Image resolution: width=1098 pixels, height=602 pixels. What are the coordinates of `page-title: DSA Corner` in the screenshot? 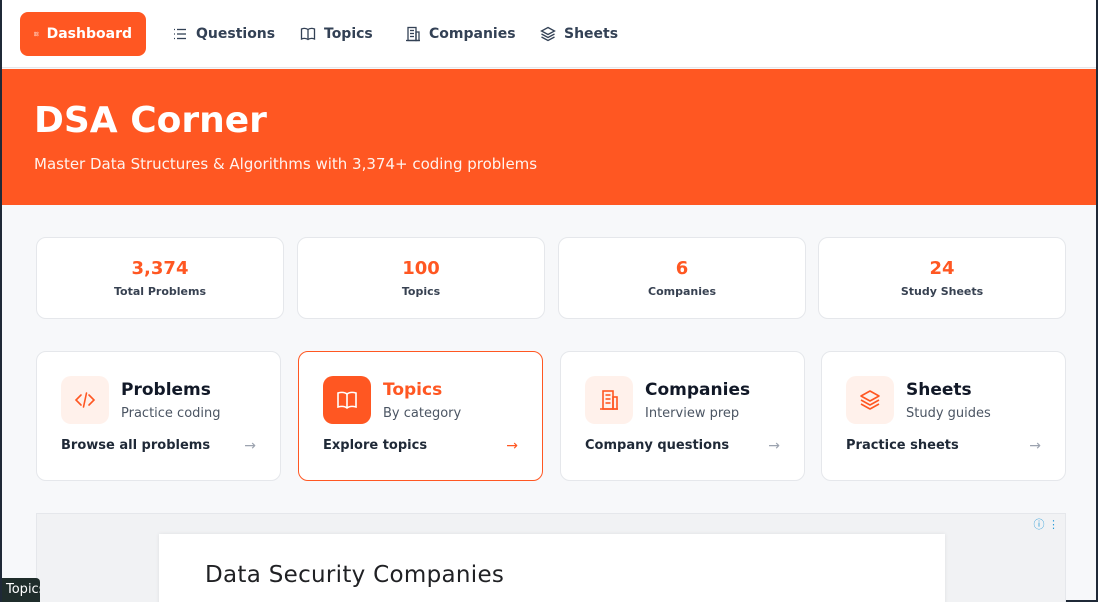 It's located at (150, 120).